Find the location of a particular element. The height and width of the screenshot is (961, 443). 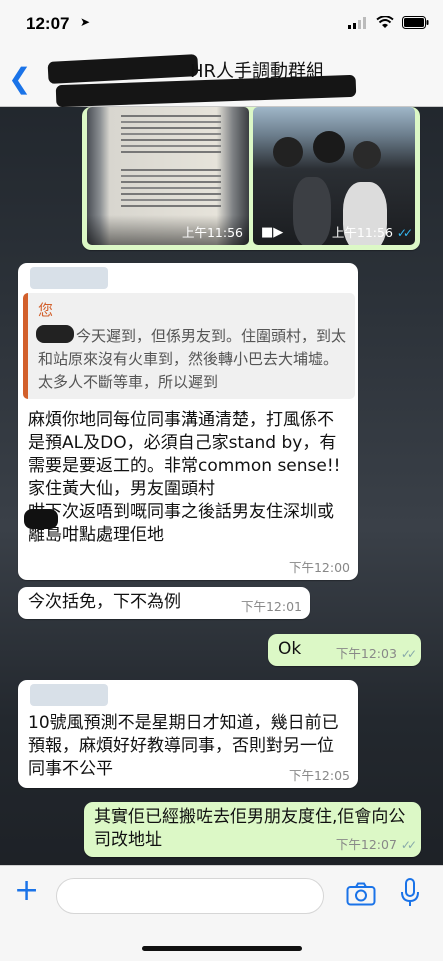

microphone-icon is located at coordinates (410, 893).